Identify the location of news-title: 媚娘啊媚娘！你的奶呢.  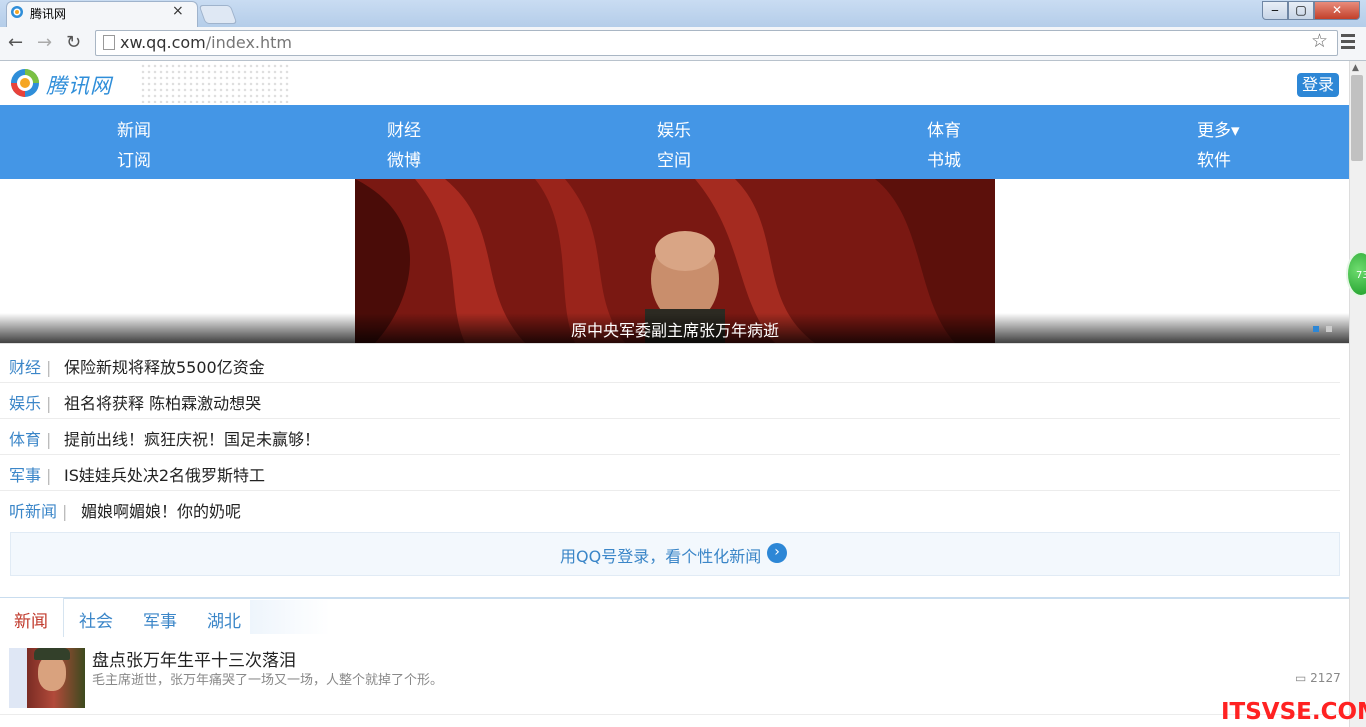
(161, 510).